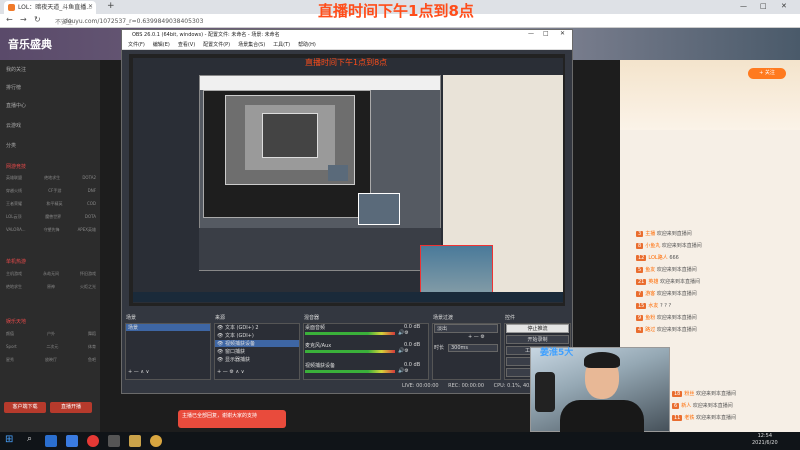 The image size is (800, 450). I want to click on game-link: DNF, so click(92, 191).